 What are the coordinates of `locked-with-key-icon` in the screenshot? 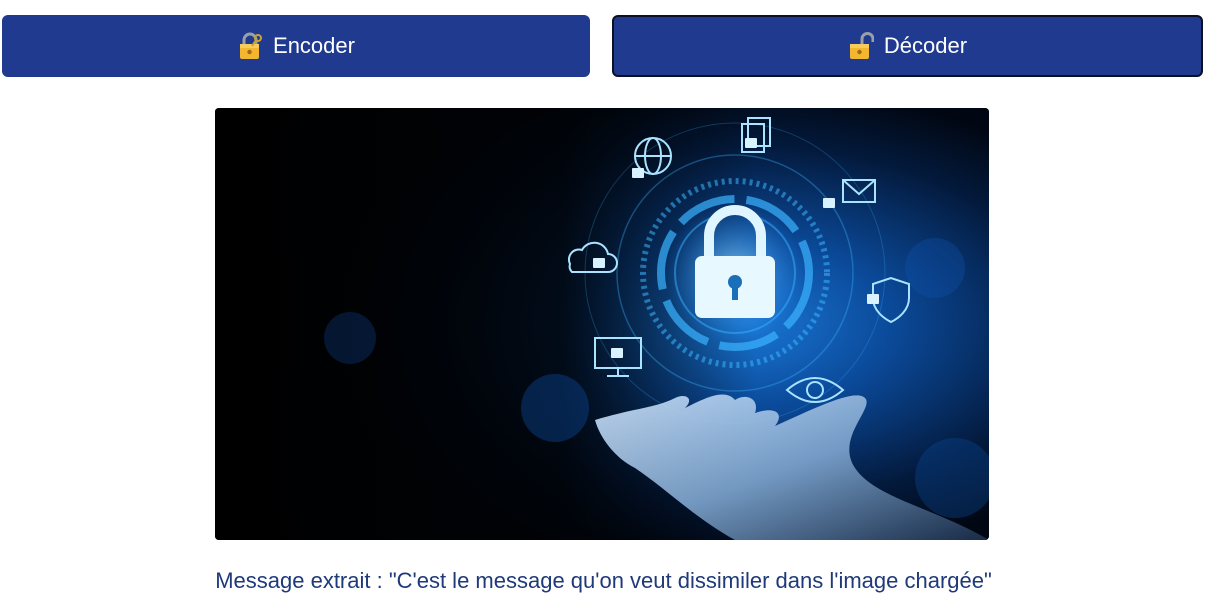 It's located at (250, 46).